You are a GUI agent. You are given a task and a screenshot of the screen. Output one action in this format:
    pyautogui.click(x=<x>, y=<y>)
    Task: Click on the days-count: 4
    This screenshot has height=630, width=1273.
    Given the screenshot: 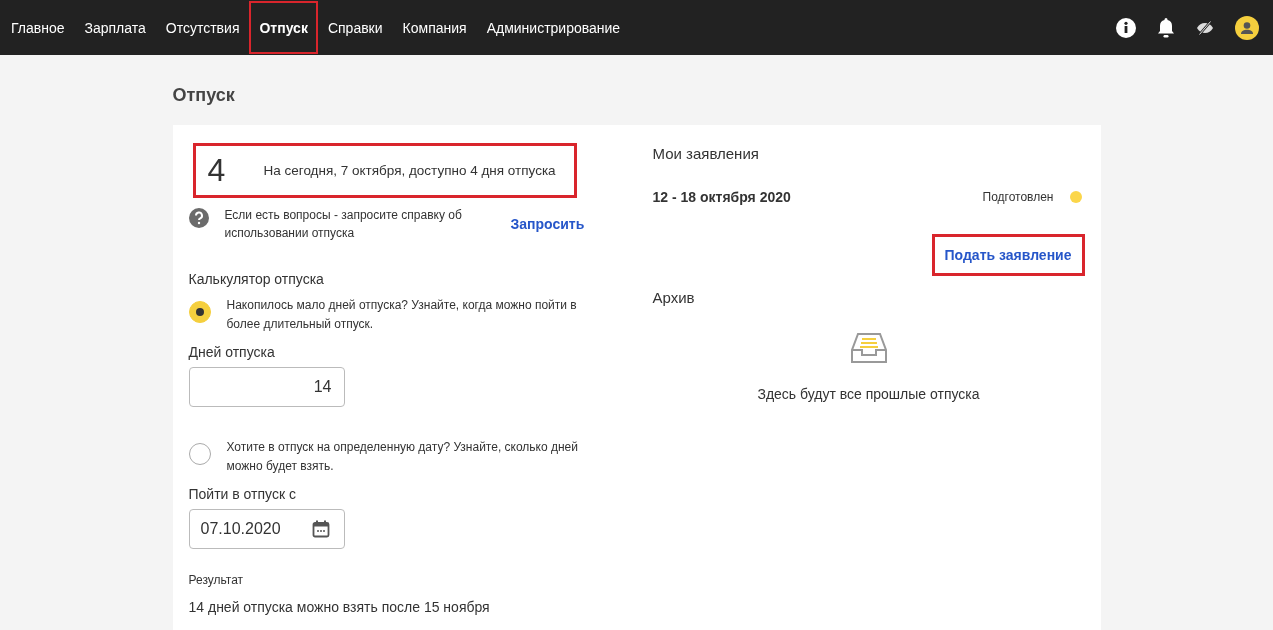 What is the action you would take?
    pyautogui.click(x=216, y=170)
    